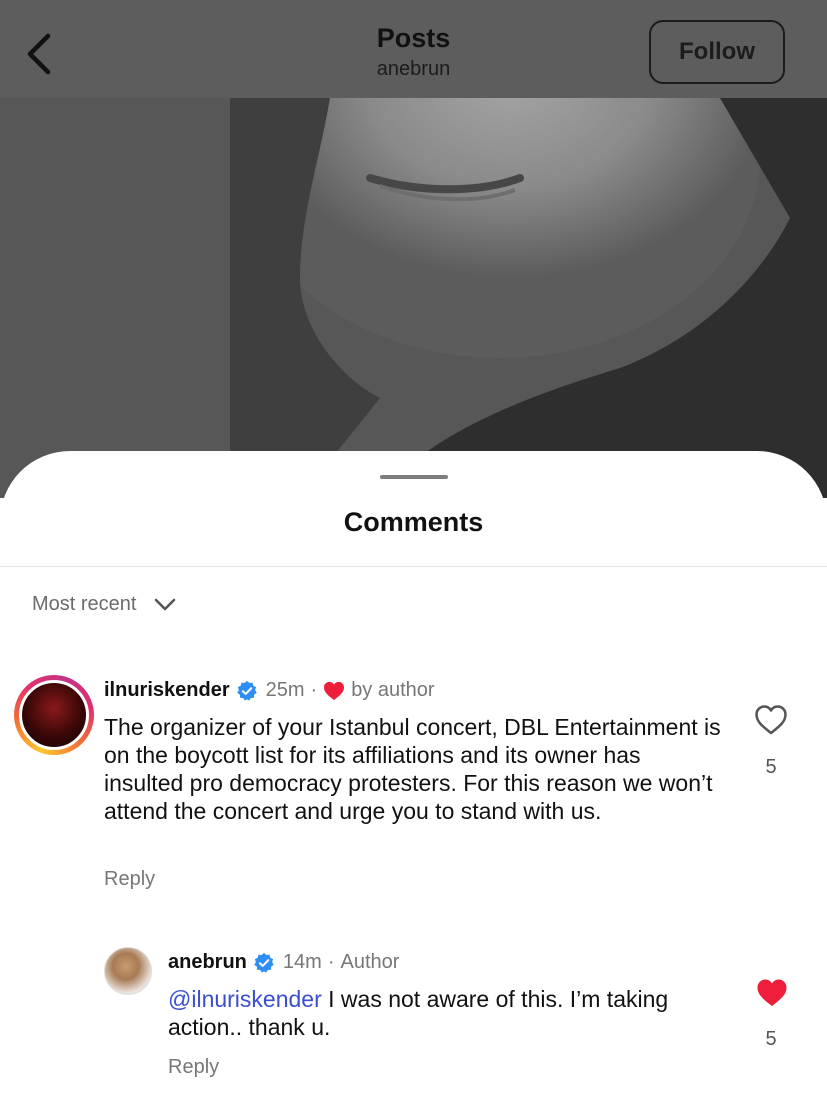 The image size is (827, 1116). I want to click on comment-time: 25m, so click(285, 690).